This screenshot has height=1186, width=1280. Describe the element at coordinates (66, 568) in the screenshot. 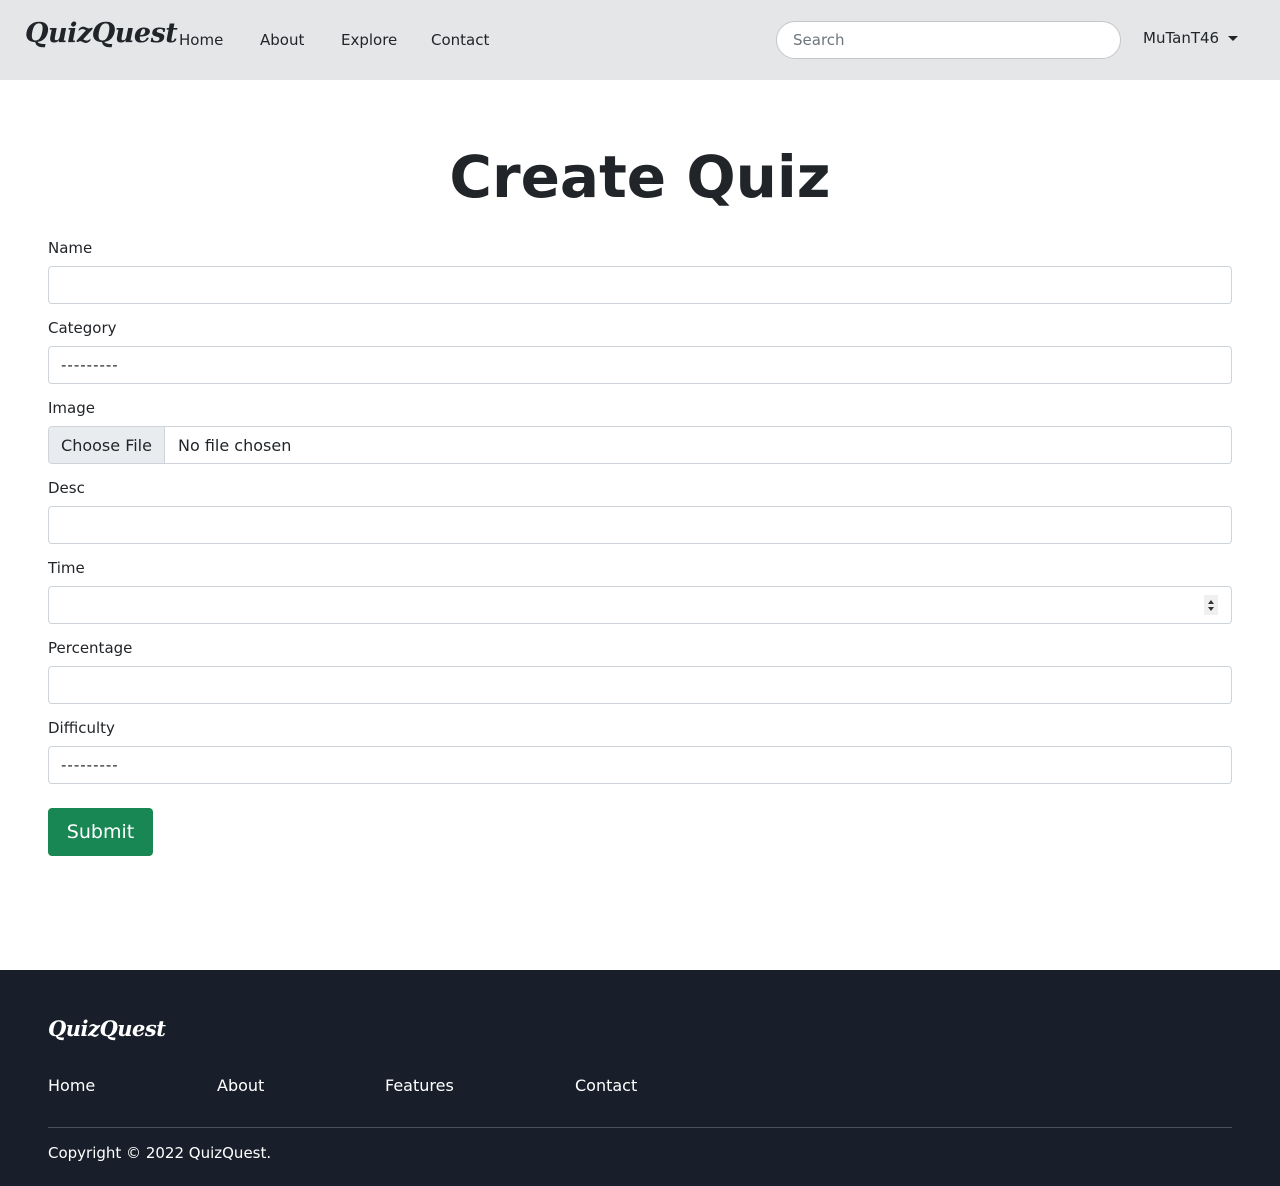

I see `time-label: Time` at that location.